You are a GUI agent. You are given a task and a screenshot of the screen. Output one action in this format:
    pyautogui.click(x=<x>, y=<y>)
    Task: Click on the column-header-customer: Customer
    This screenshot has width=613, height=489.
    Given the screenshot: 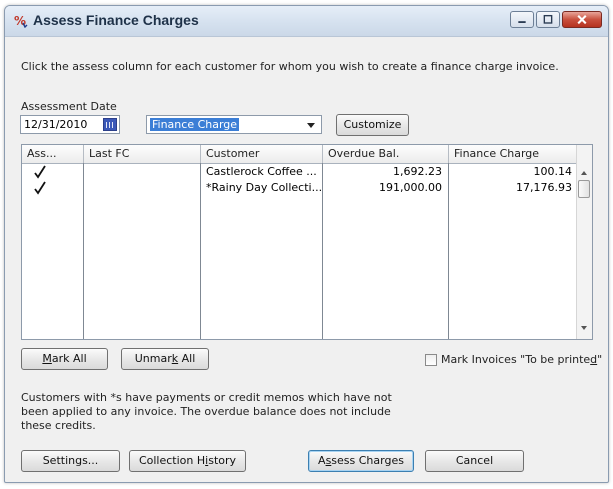 What is the action you would take?
    pyautogui.click(x=262, y=154)
    